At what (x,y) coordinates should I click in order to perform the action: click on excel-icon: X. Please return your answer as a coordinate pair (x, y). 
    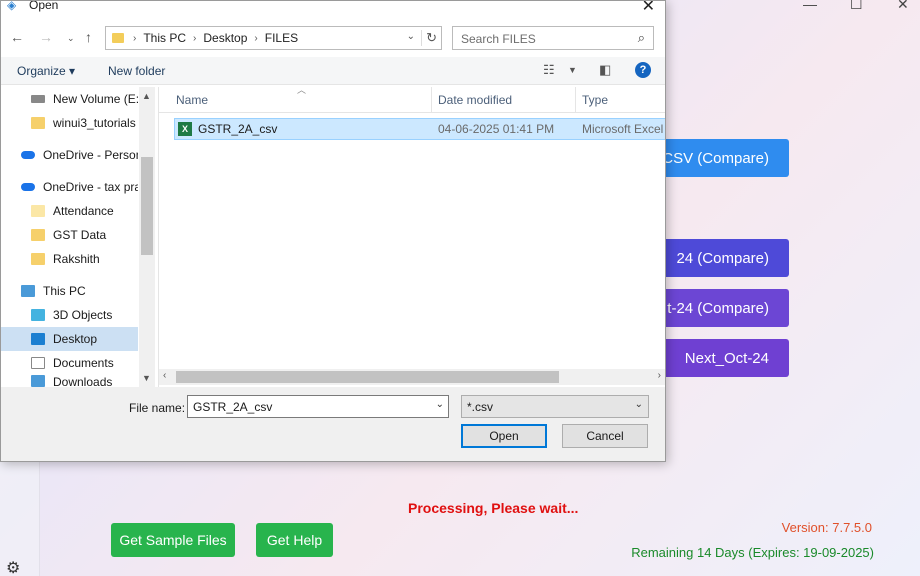
    Looking at the image, I should click on (185, 129).